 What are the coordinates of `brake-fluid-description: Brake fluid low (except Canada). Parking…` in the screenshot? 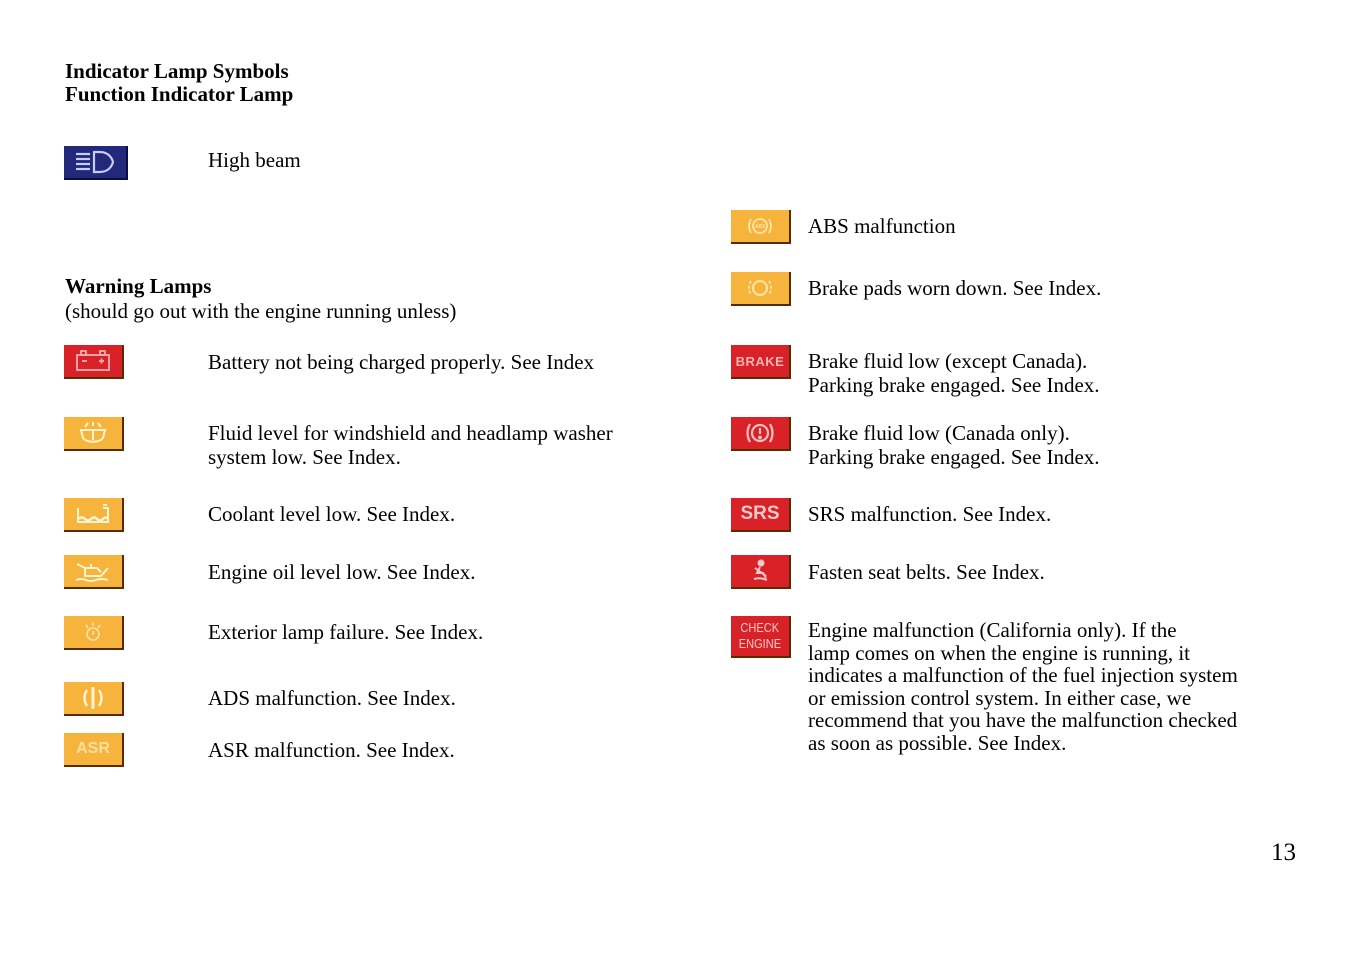 It's located at (954, 373).